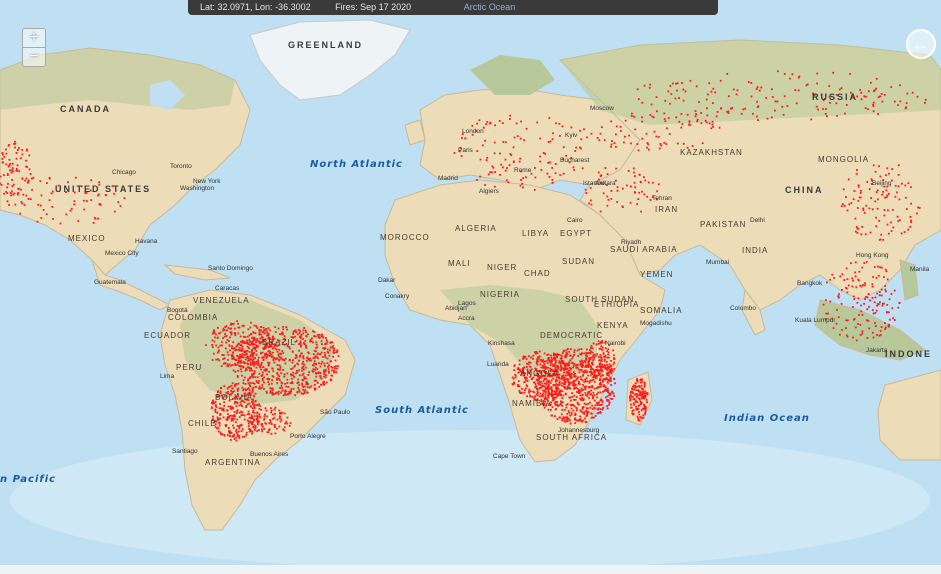  Describe the element at coordinates (34, 38) in the screenshot. I see `zoom-in-button: +` at that location.